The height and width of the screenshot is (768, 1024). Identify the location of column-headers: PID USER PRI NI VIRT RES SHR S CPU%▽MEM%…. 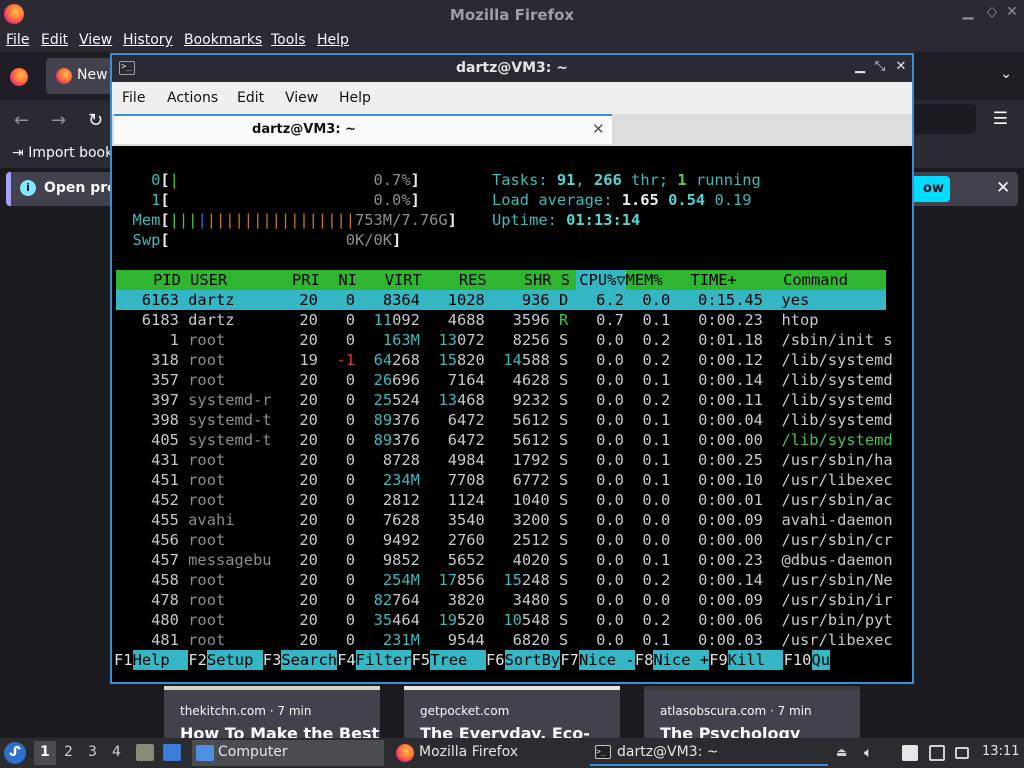
(482, 280).